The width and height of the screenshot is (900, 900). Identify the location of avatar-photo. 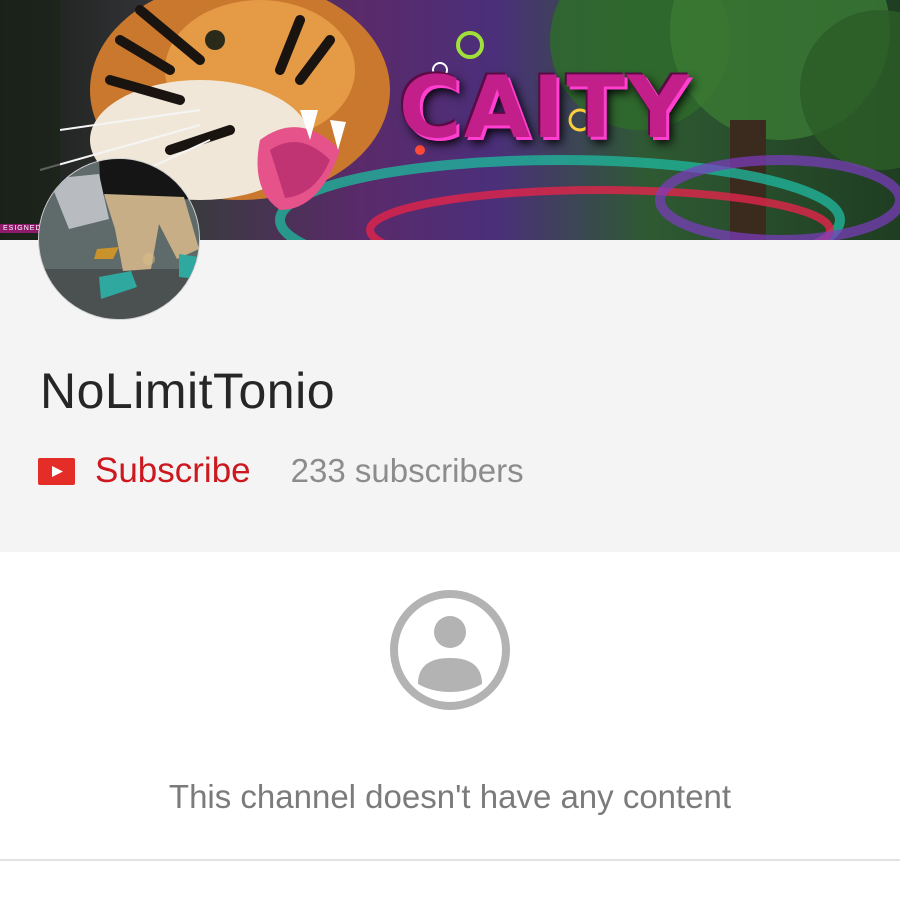
(119, 239).